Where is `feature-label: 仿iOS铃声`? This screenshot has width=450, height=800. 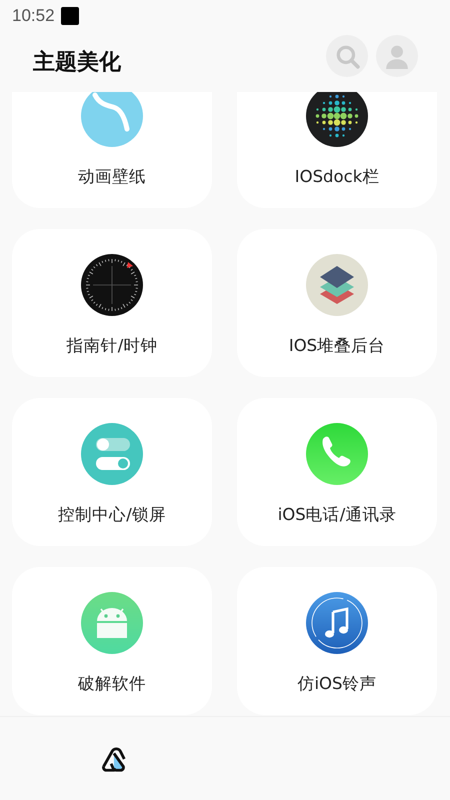
feature-label: 仿iOS铃声 is located at coordinates (337, 684).